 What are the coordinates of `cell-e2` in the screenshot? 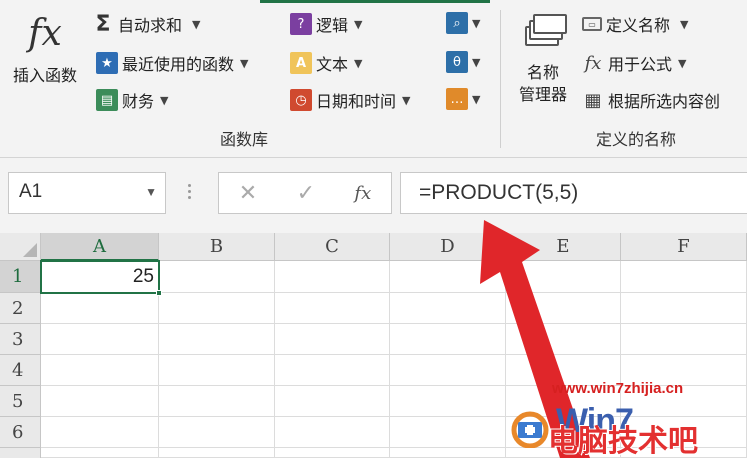 It's located at (563, 308).